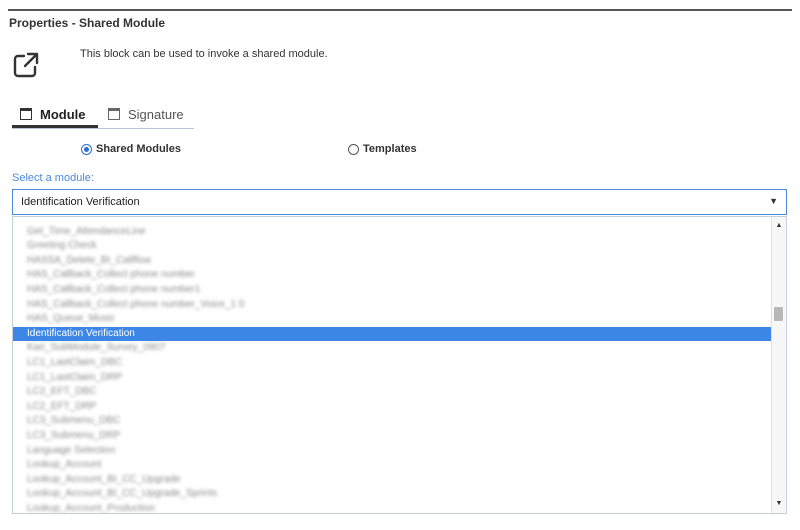 This screenshot has height=530, width=800. What do you see at coordinates (400, 10) in the screenshot?
I see `header-divider` at bounding box center [400, 10].